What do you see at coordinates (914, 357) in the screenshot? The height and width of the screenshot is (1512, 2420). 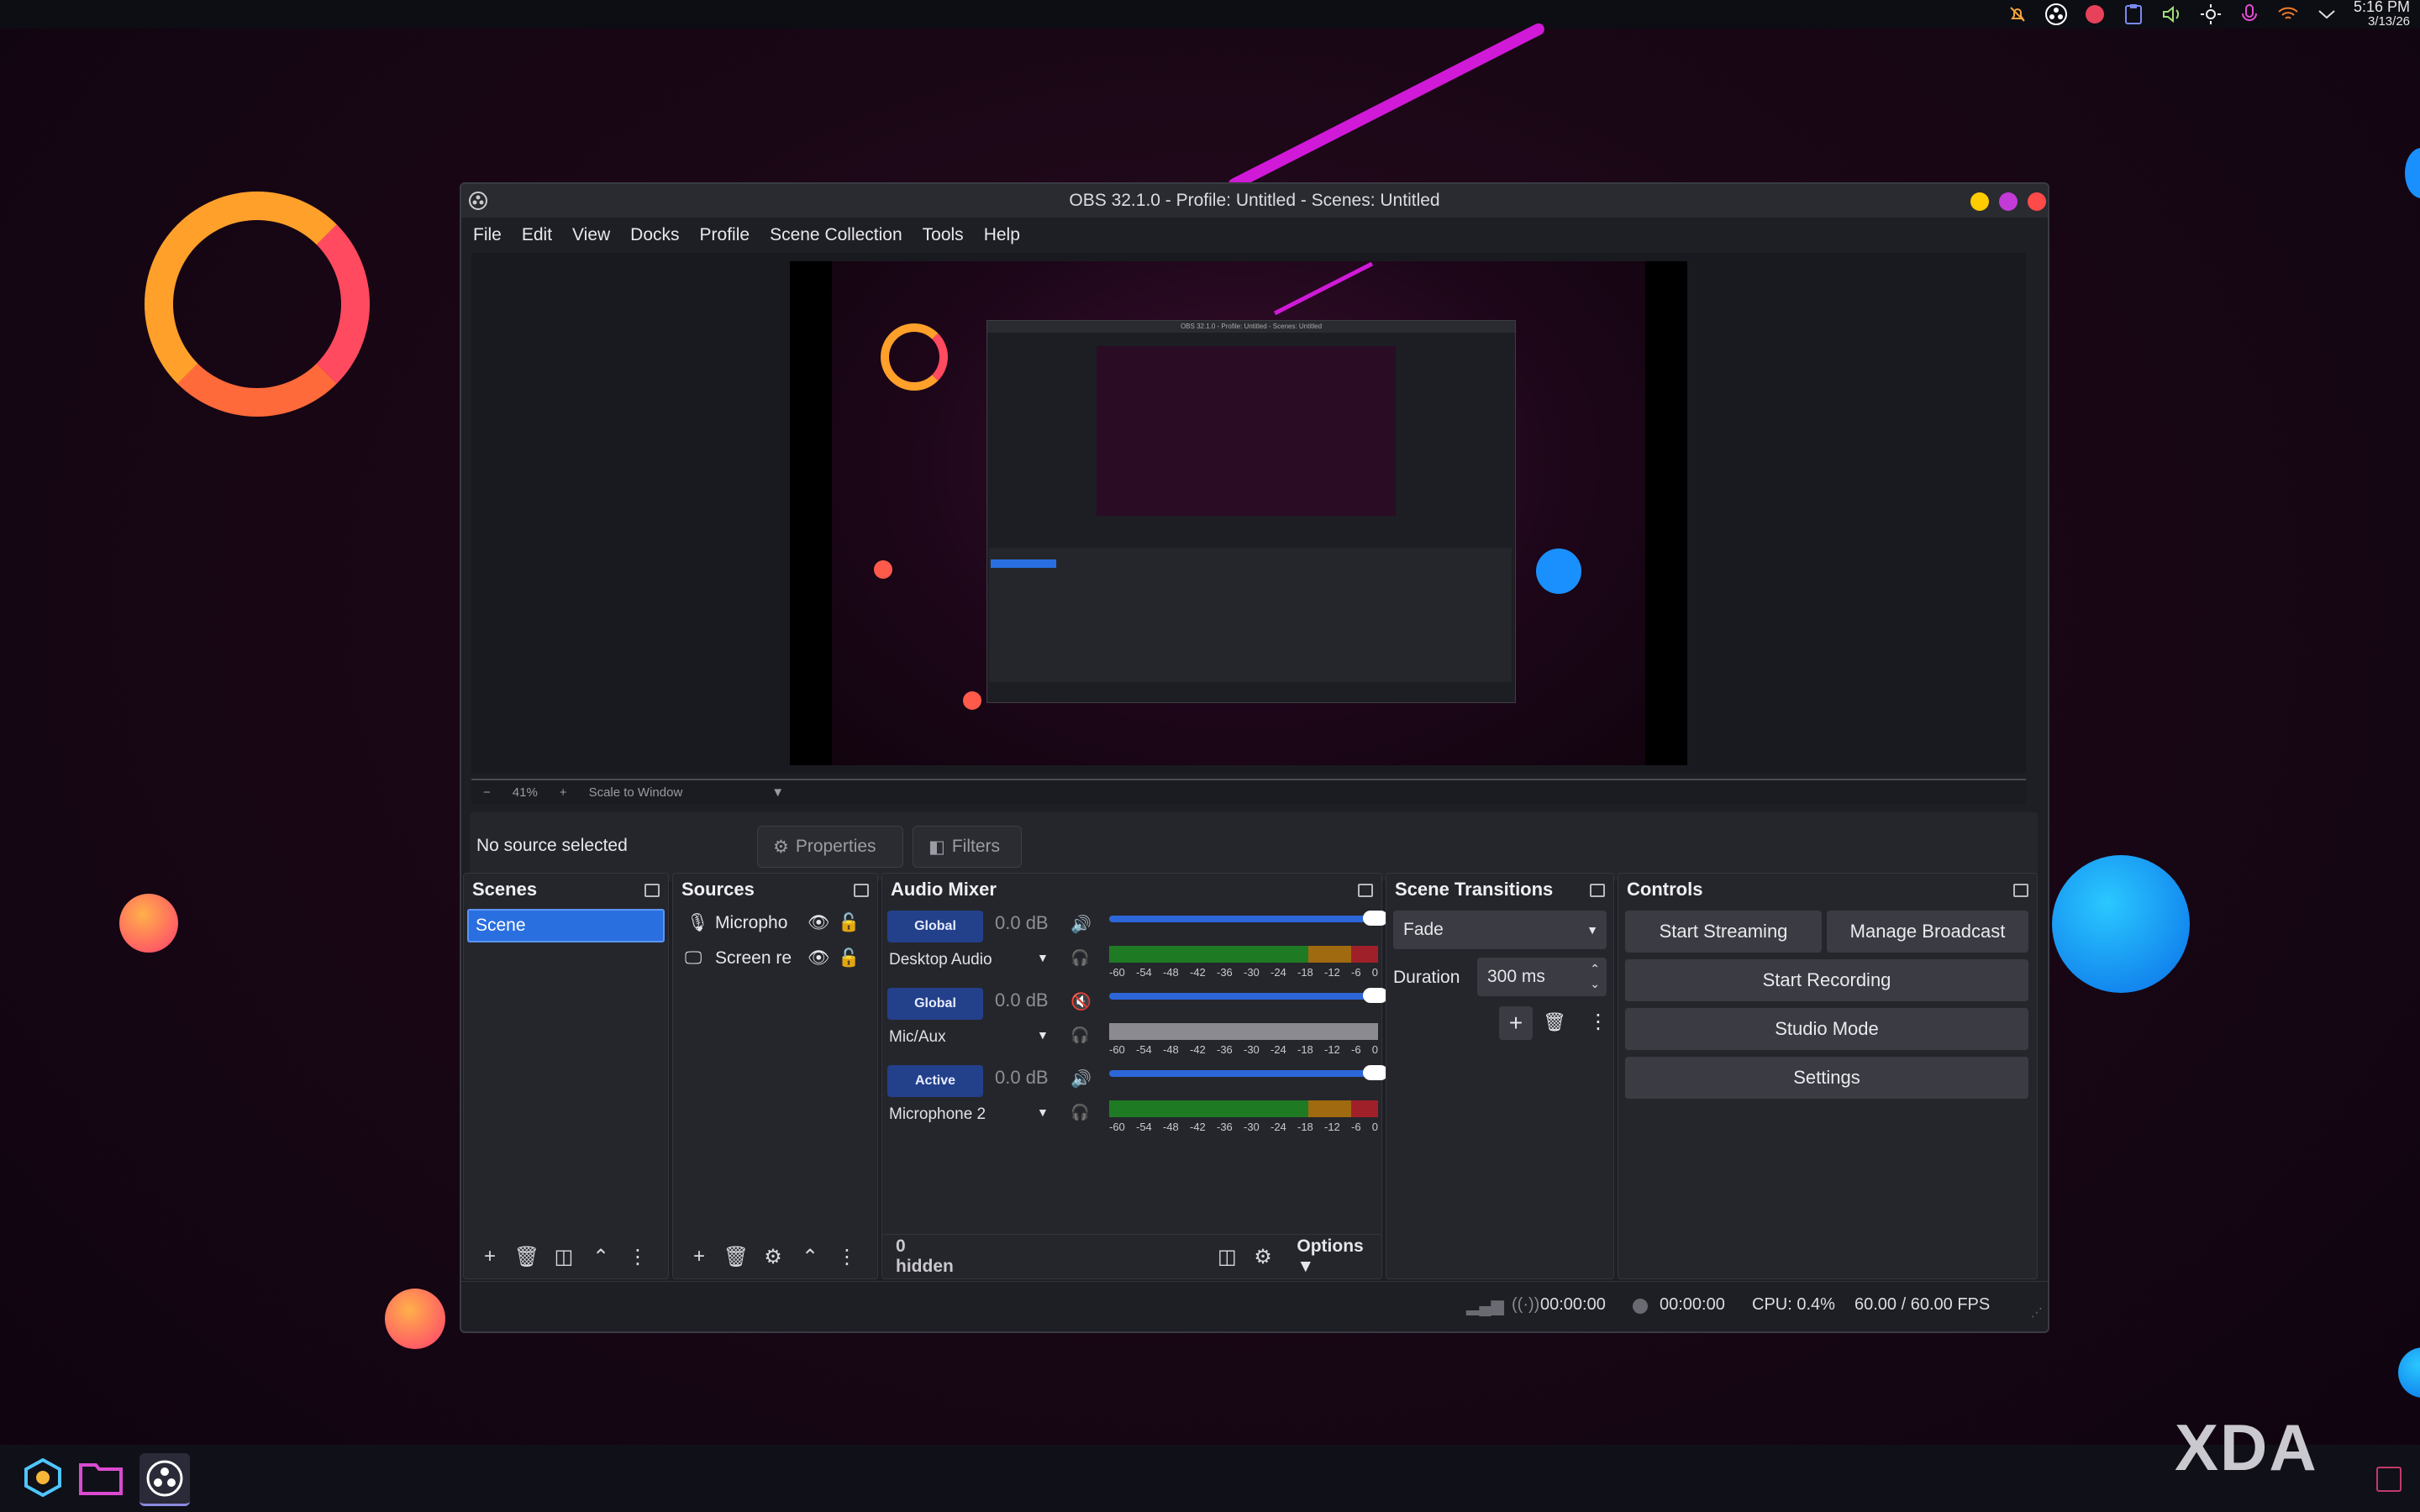 I see `nested-ring` at bounding box center [914, 357].